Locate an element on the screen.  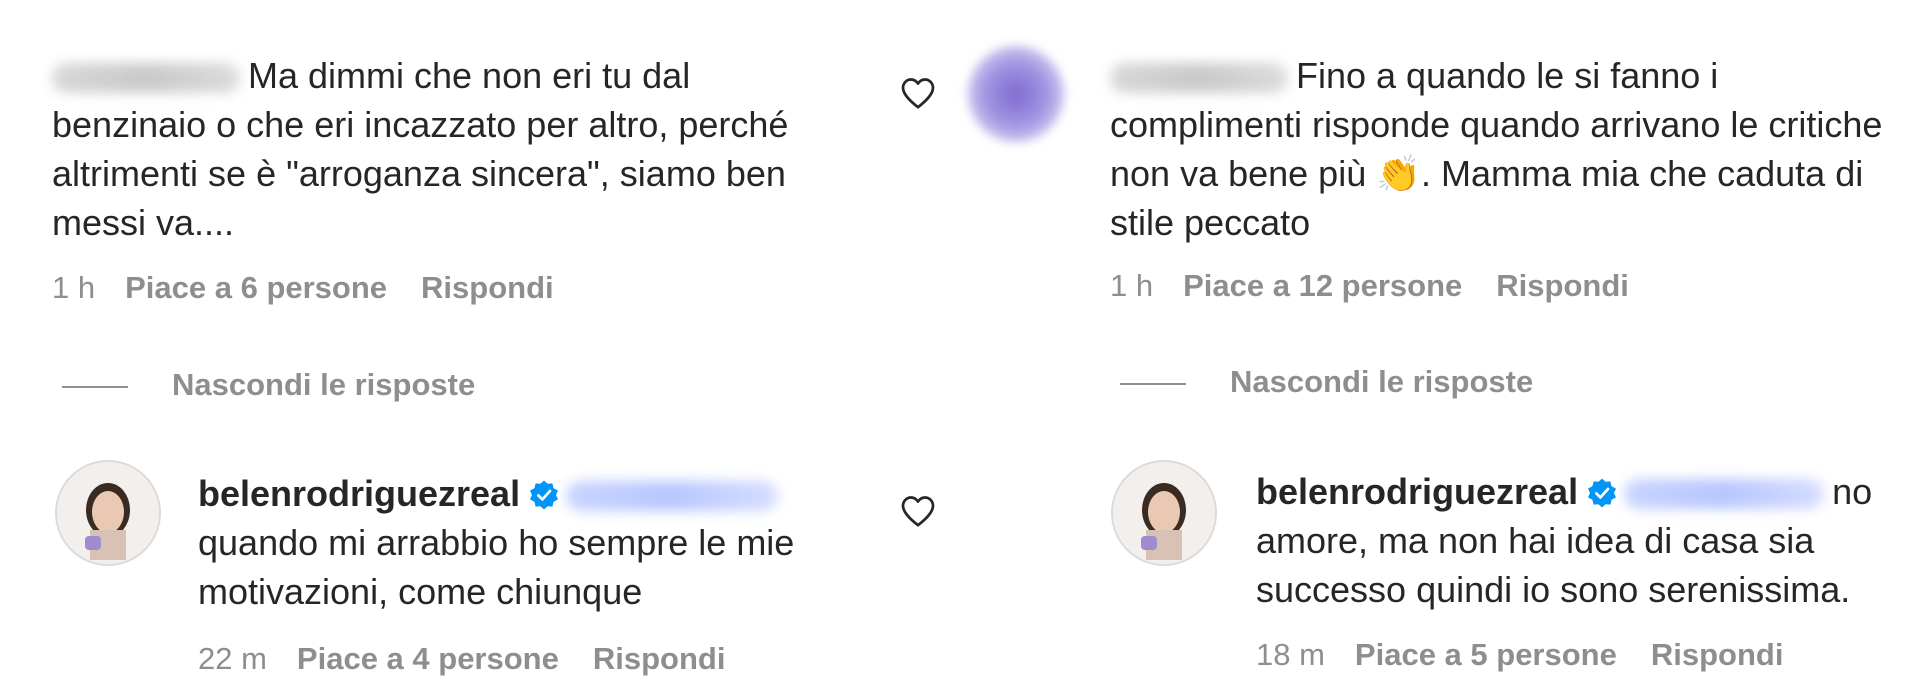
right-reply-meta: 18 m Piace a 5 persone Rispondi is located at coordinates (1519, 655).